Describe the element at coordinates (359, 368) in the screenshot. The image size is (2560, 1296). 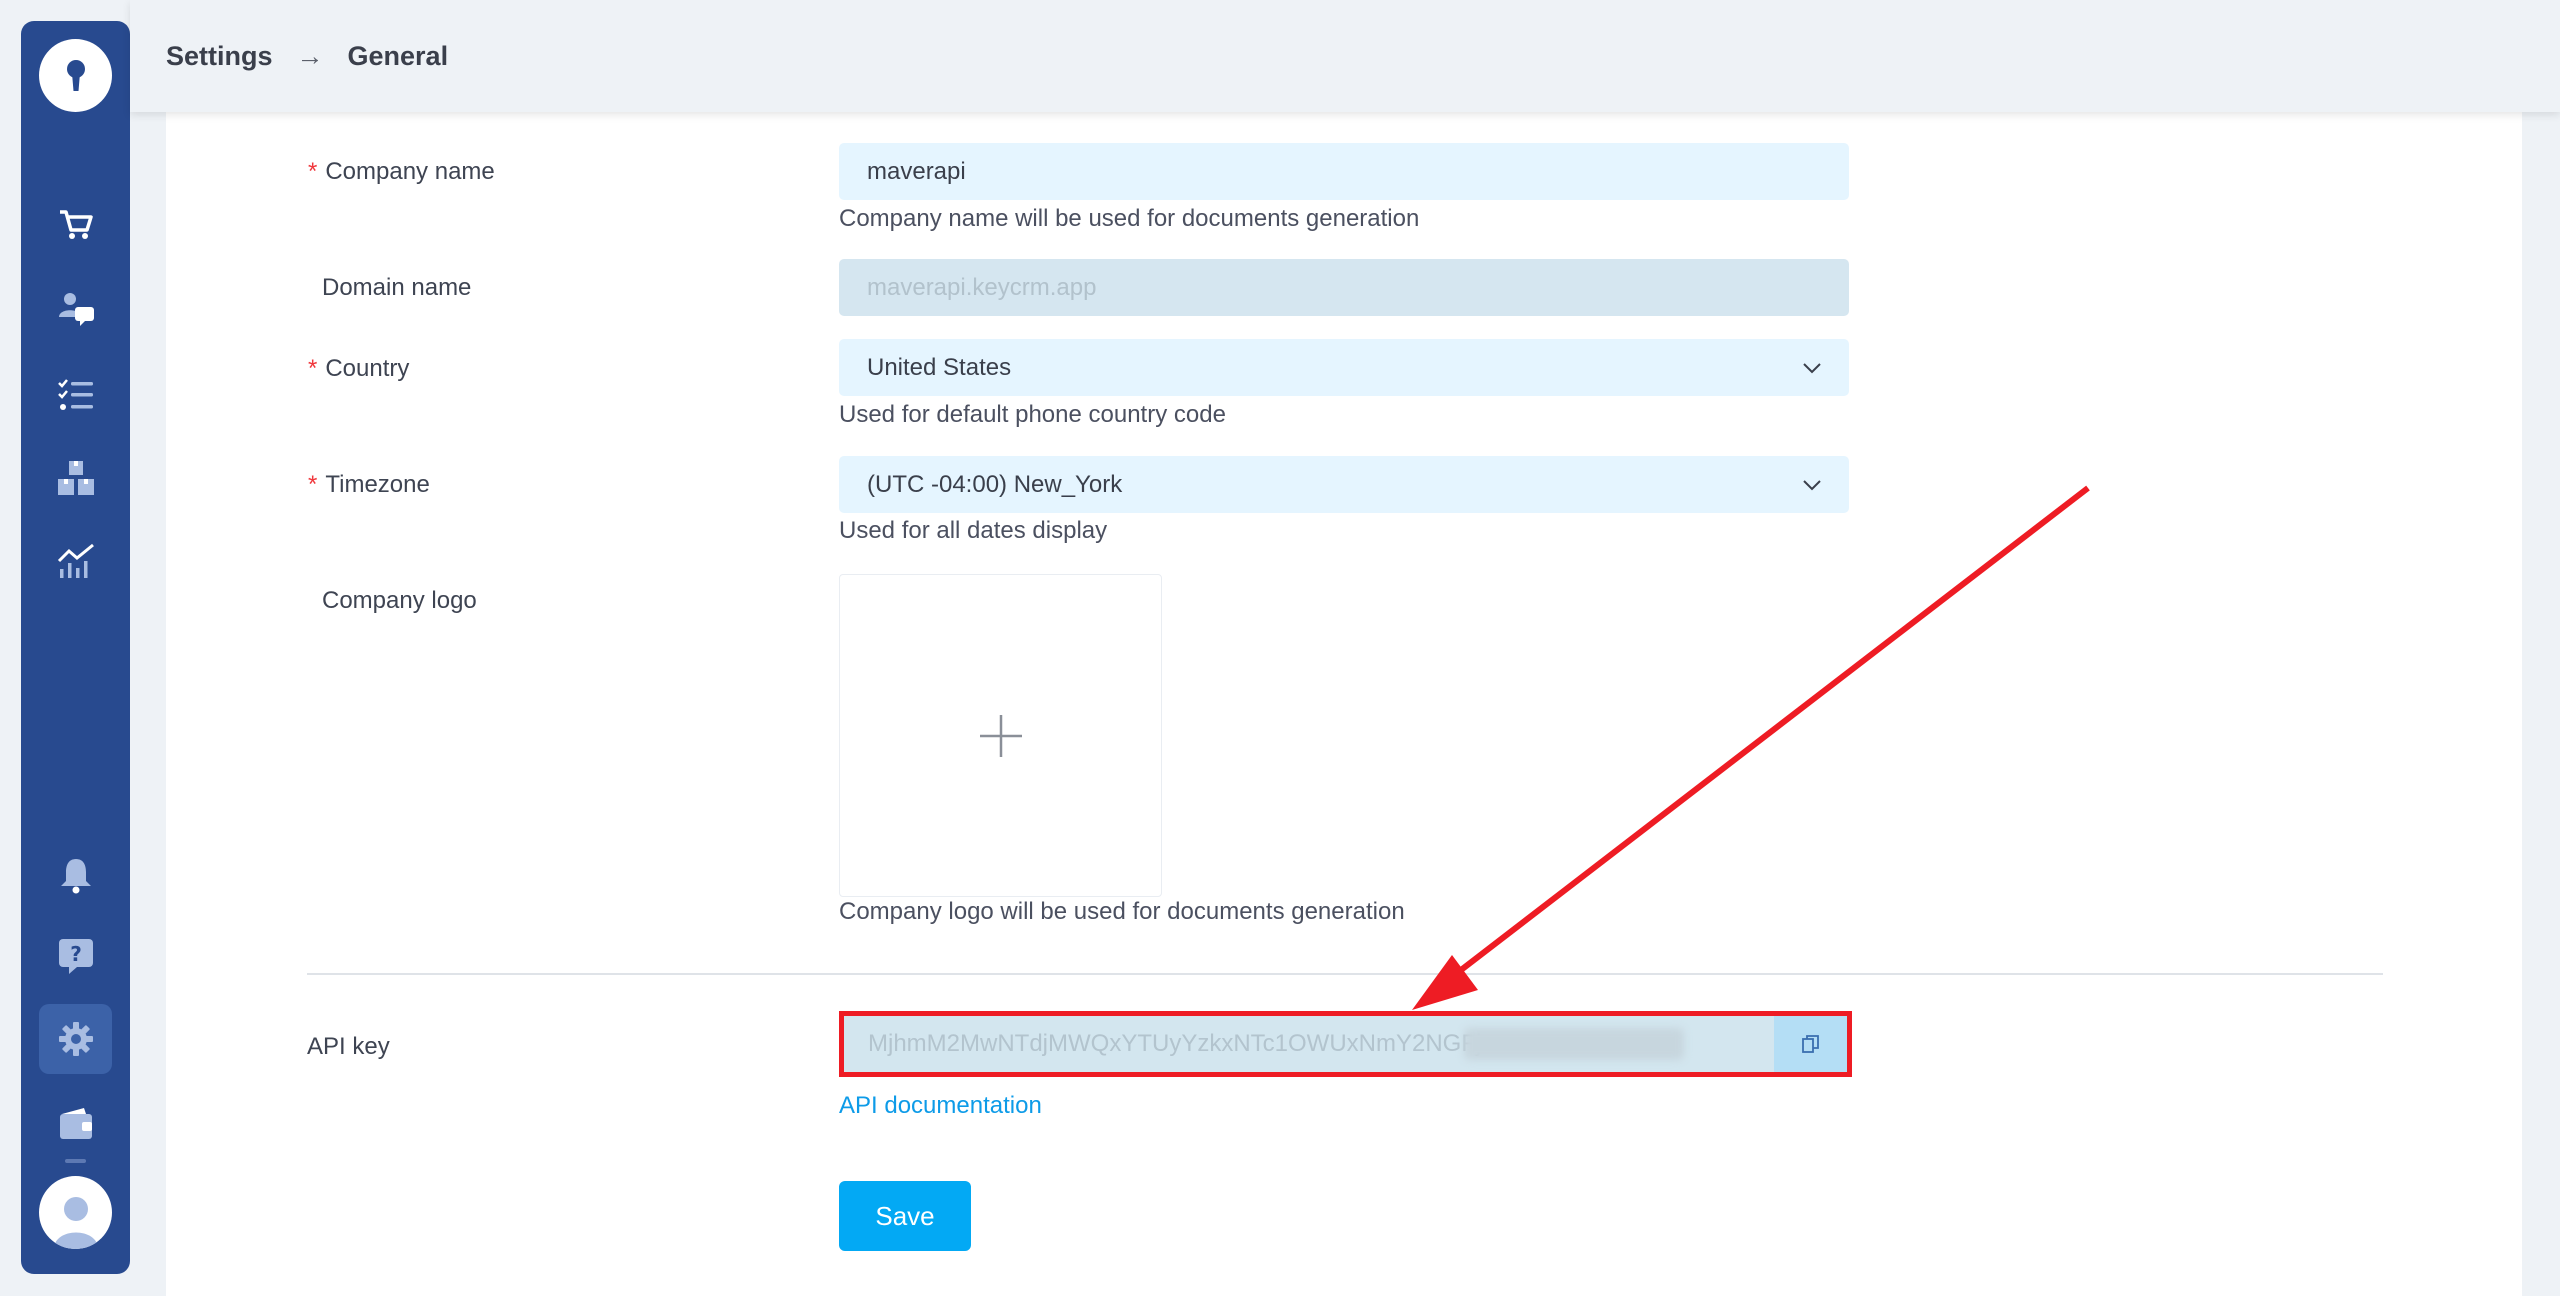
I see `country-label: * Country` at that location.